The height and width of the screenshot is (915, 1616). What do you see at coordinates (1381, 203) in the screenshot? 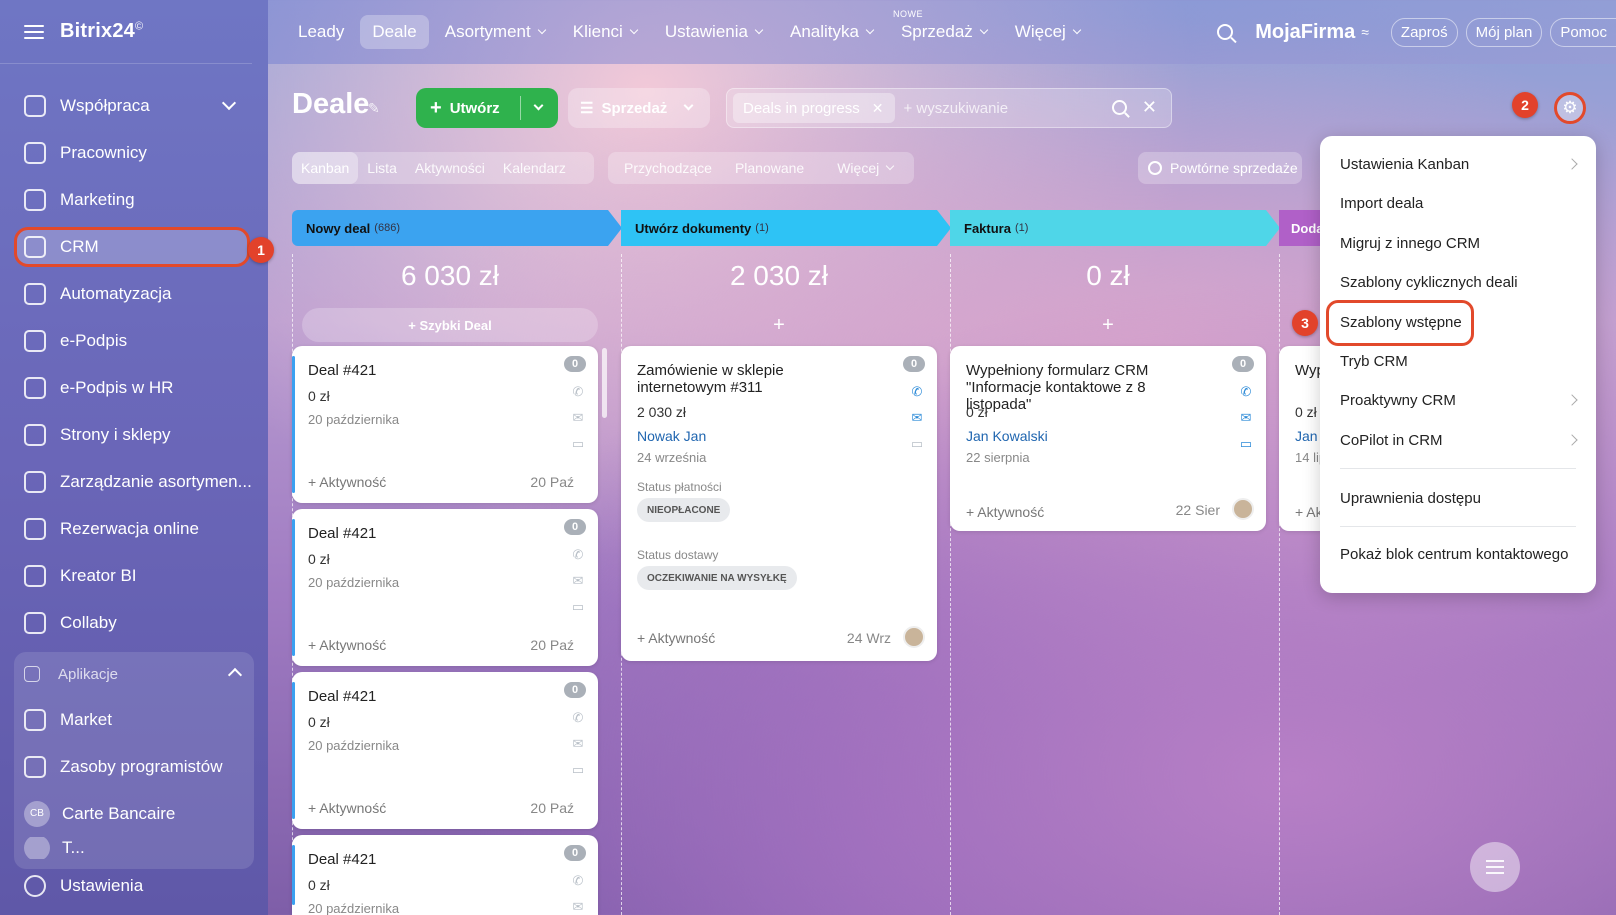
I see `menu-item-import: Import deala` at bounding box center [1381, 203].